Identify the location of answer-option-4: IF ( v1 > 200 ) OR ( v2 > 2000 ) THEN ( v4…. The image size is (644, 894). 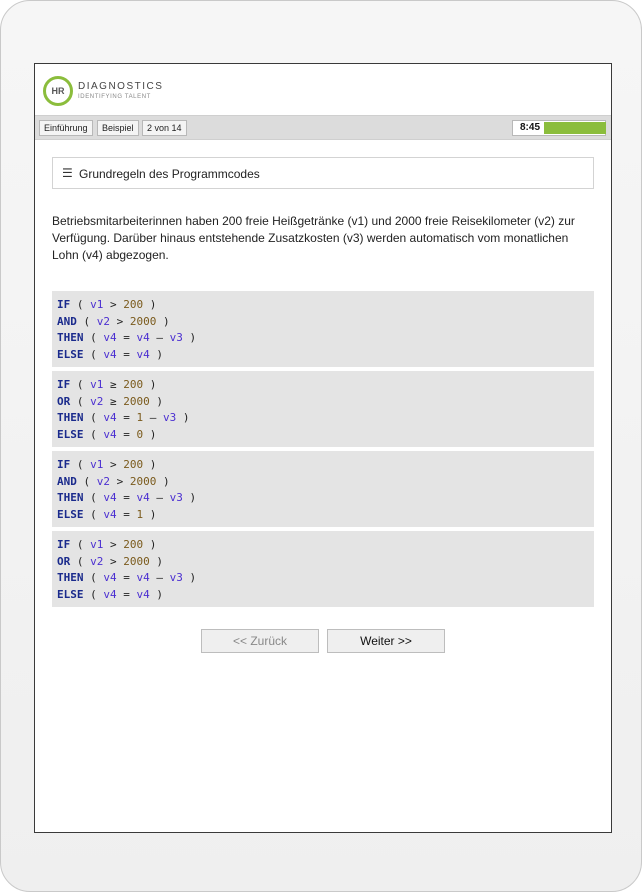
(323, 569).